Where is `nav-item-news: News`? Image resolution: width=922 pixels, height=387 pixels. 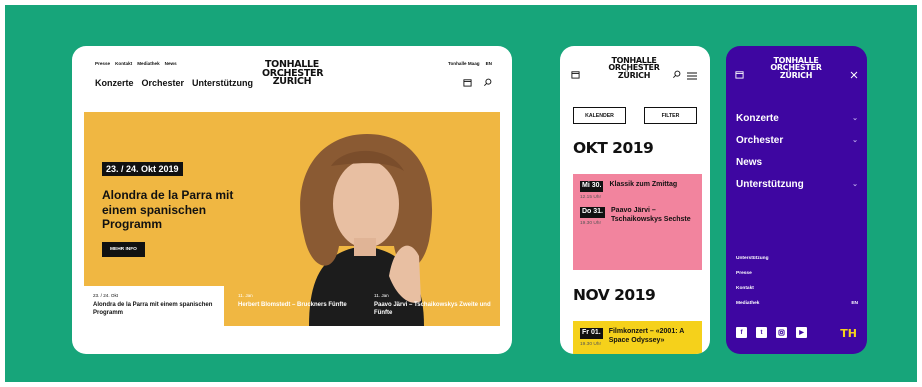
nav-item-news: News is located at coordinates (797, 162).